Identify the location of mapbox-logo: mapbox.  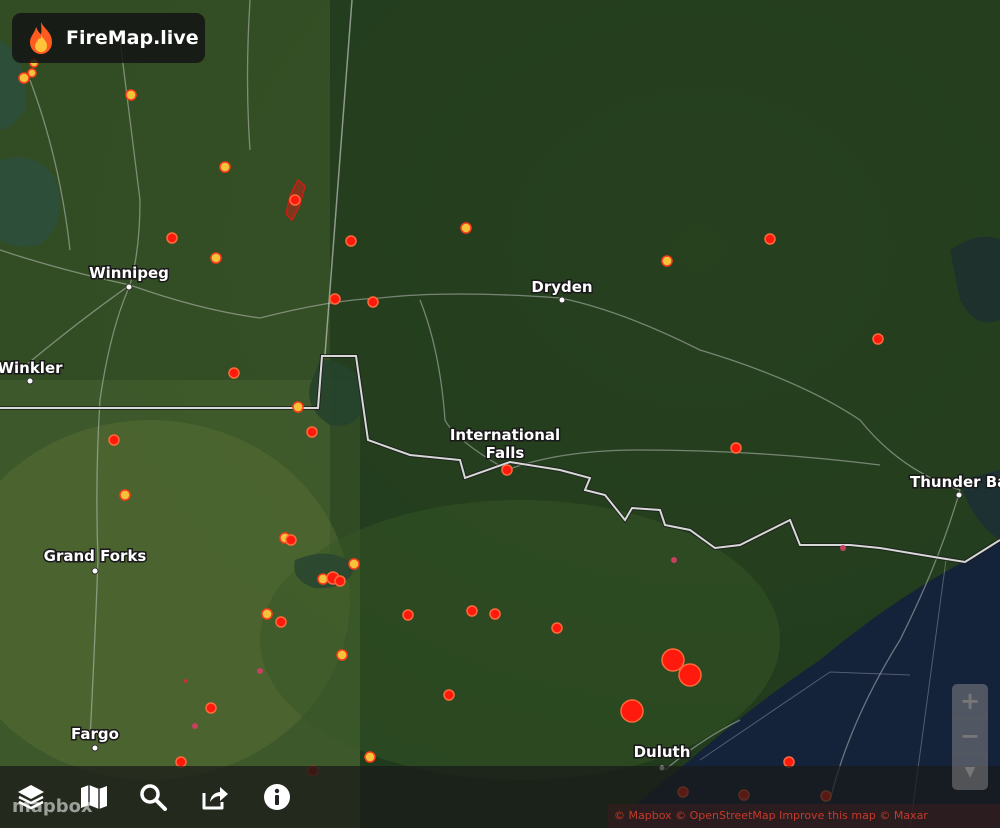
(52, 806).